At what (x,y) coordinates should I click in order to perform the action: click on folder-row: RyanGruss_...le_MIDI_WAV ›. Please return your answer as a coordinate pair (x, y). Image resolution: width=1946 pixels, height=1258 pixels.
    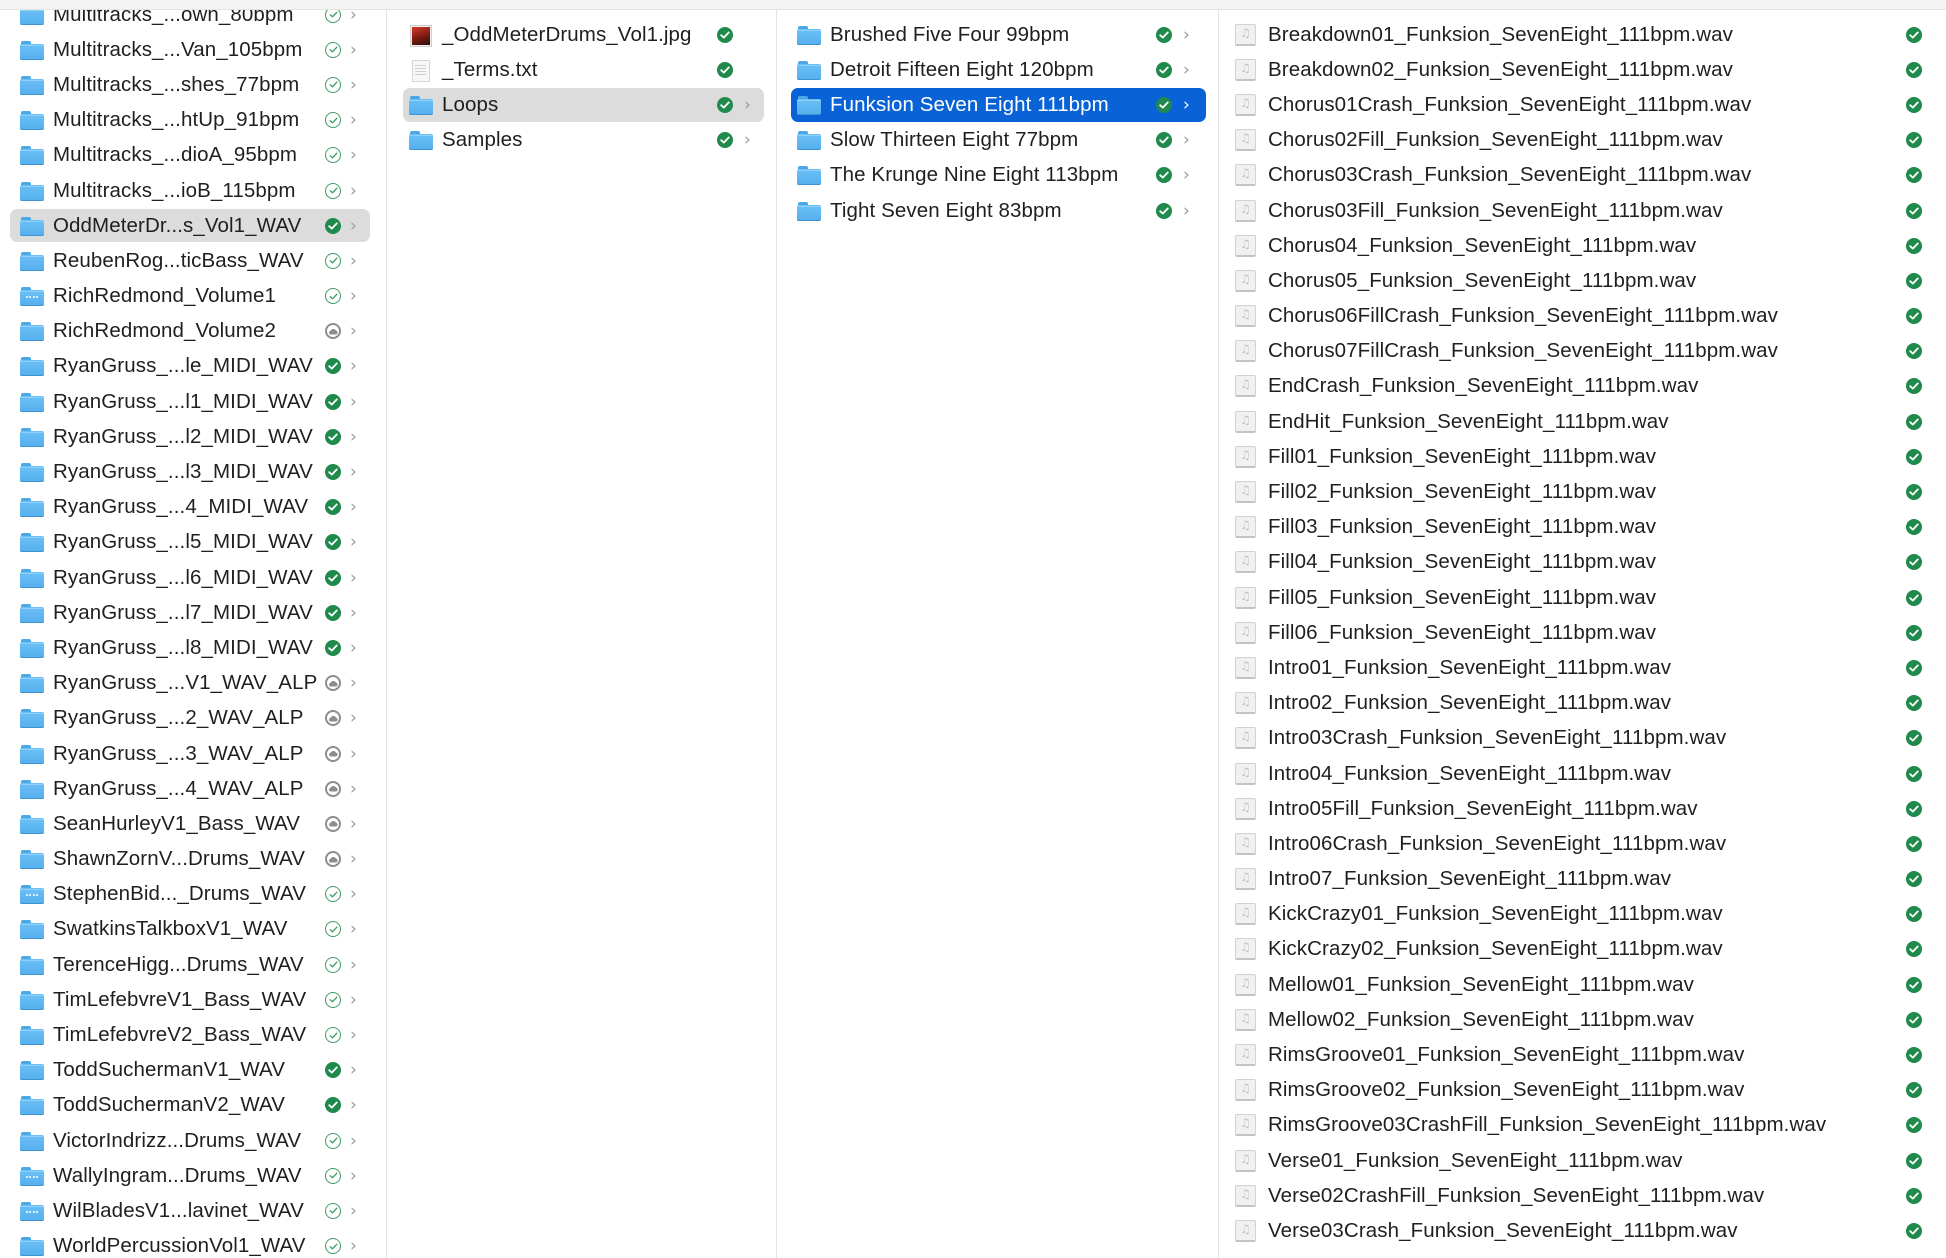
    Looking at the image, I should click on (193, 366).